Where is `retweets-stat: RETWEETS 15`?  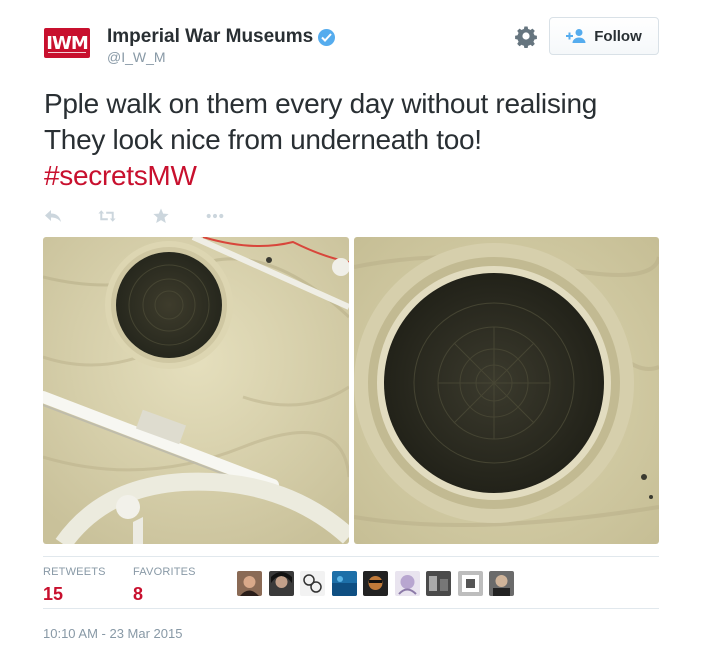
retweets-stat: RETWEETS 15 is located at coordinates (74, 585).